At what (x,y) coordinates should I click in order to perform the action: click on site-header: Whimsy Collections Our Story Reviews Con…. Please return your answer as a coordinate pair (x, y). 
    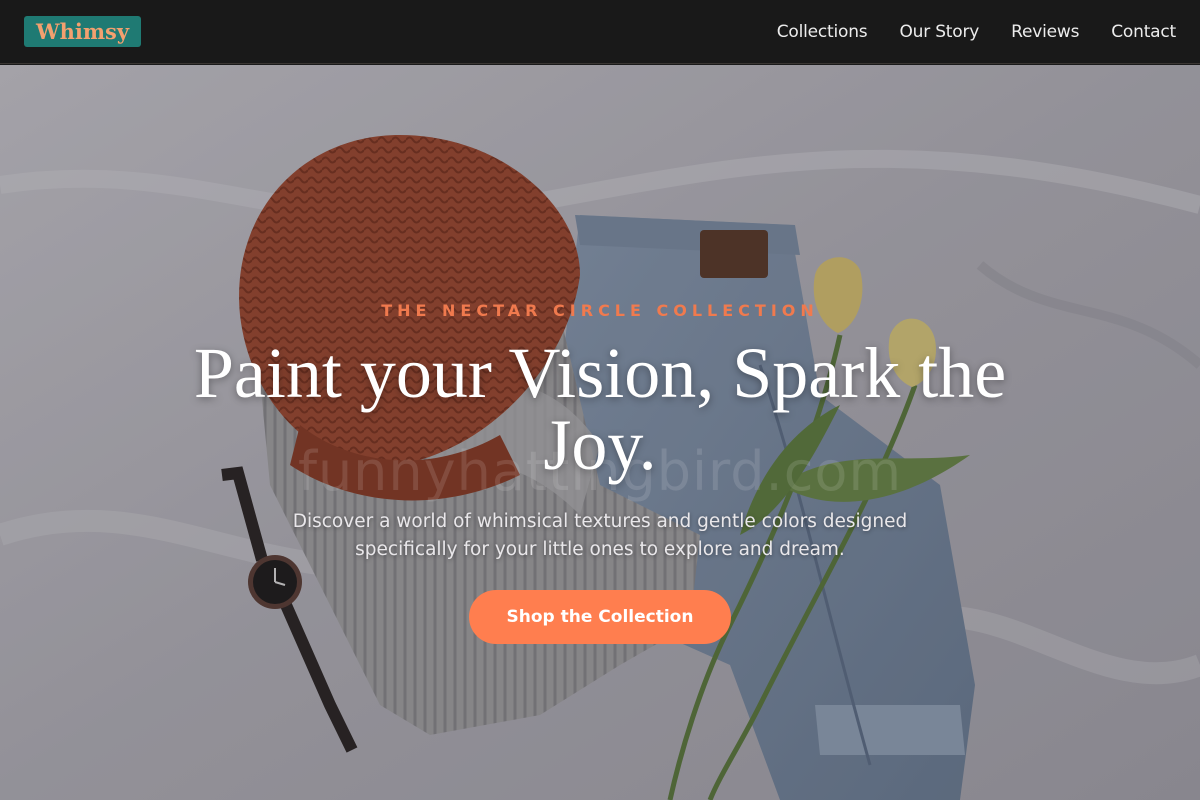
    Looking at the image, I should click on (600, 32).